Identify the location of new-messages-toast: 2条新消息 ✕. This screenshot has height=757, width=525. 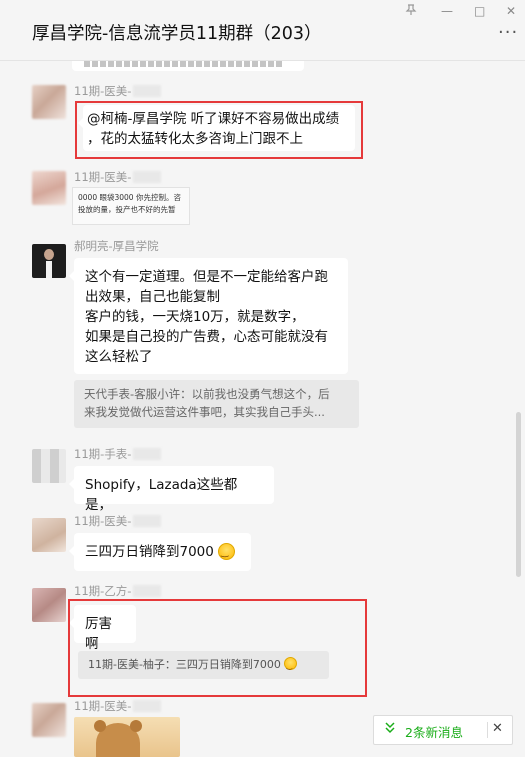
(443, 730).